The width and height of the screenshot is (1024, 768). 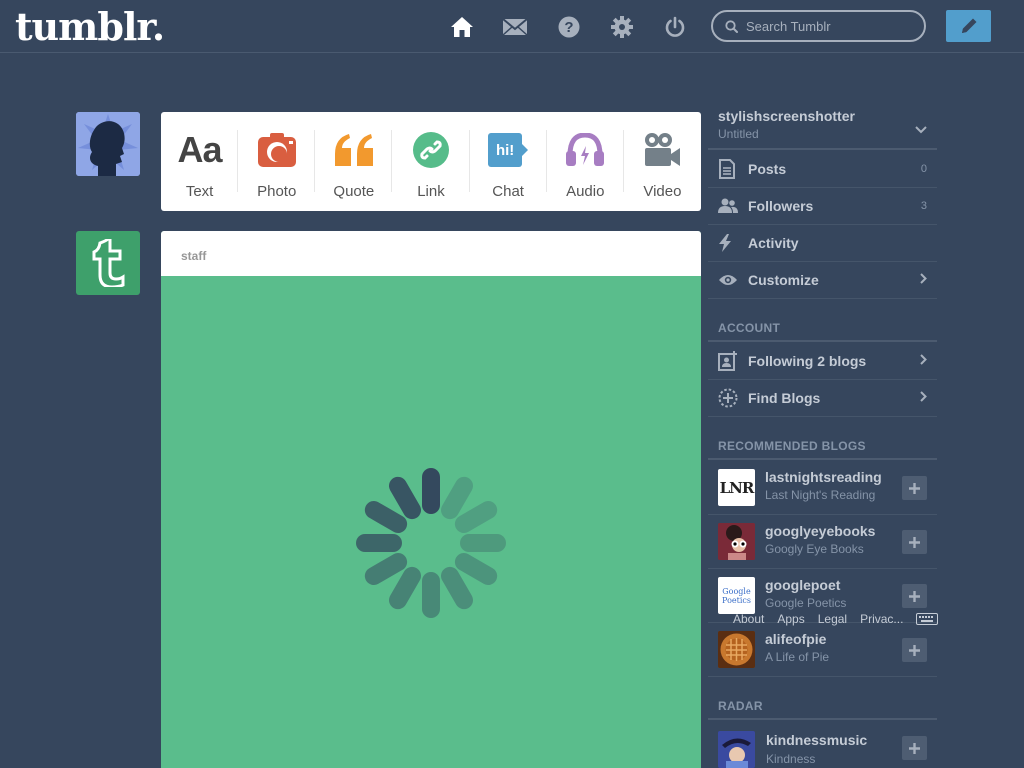 I want to click on sidebar-item-followers: Followers 3, so click(x=822, y=206).